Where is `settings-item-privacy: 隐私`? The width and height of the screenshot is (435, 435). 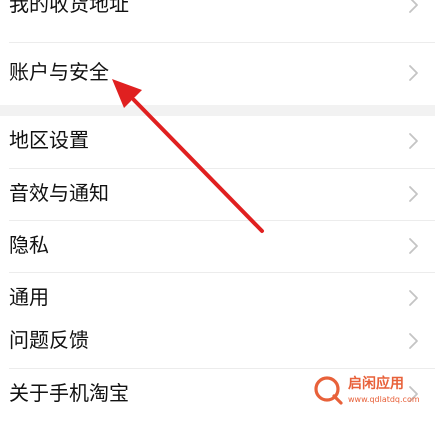
settings-item-privacy: 隐私 is located at coordinates (217, 246).